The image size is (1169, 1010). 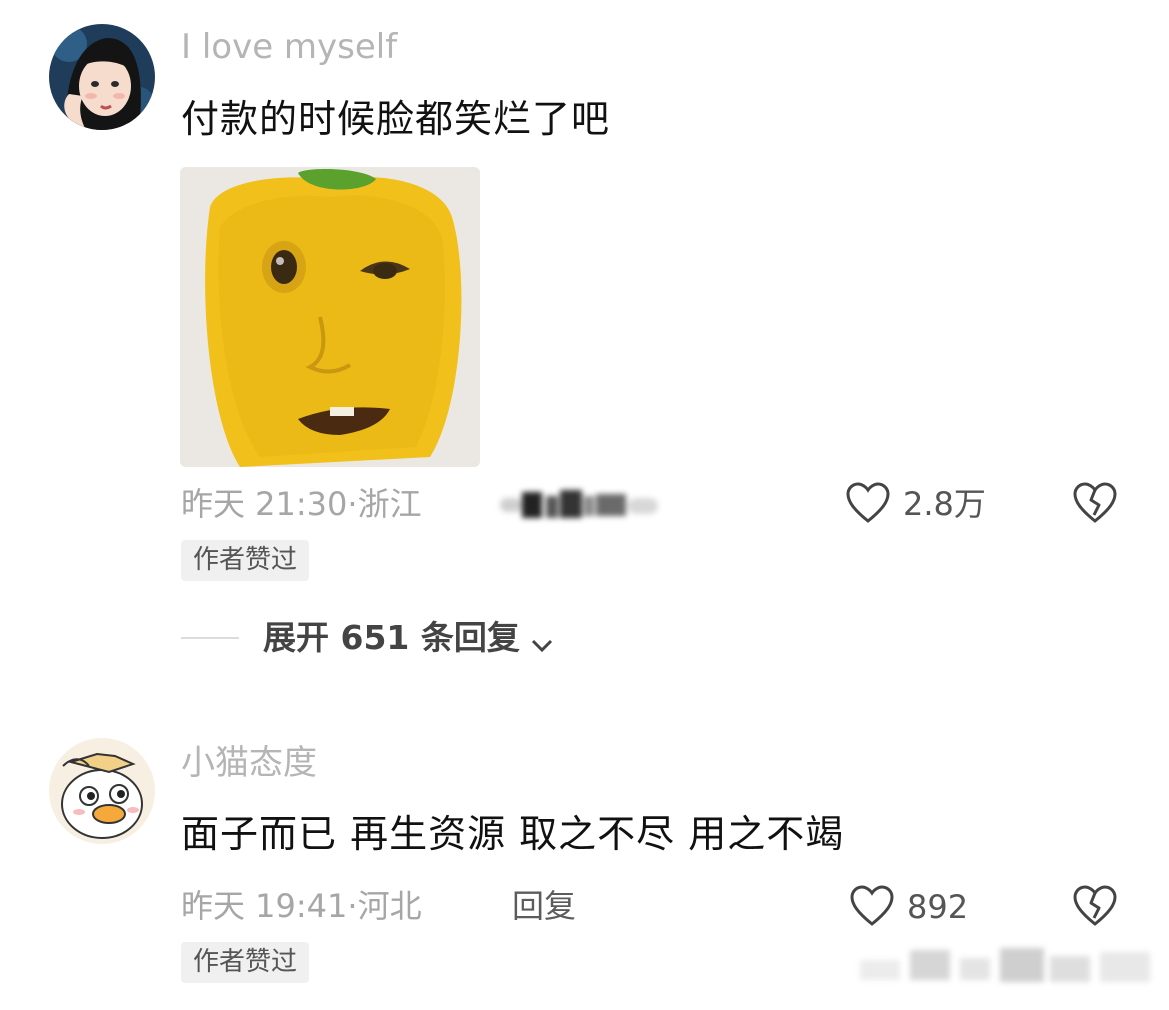 I want to click on comment-timestamp: 昨天 19:41·河北, so click(x=301, y=906).